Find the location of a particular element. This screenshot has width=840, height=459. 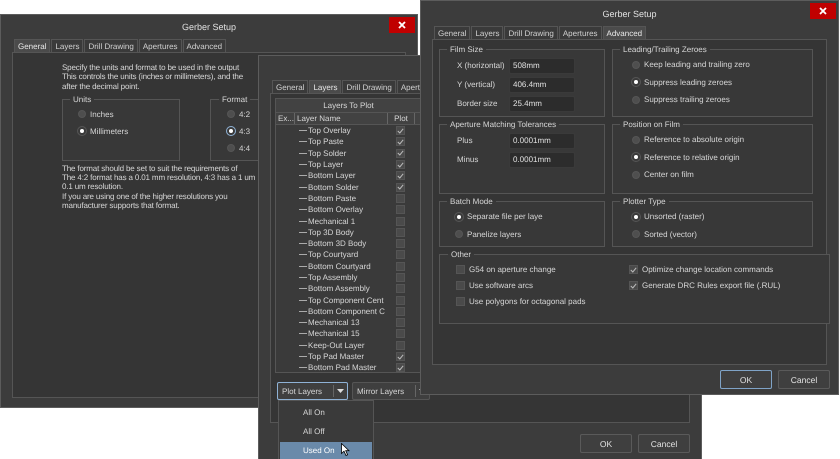

radio-button: Suppress trailing zeroes is located at coordinates (681, 99).